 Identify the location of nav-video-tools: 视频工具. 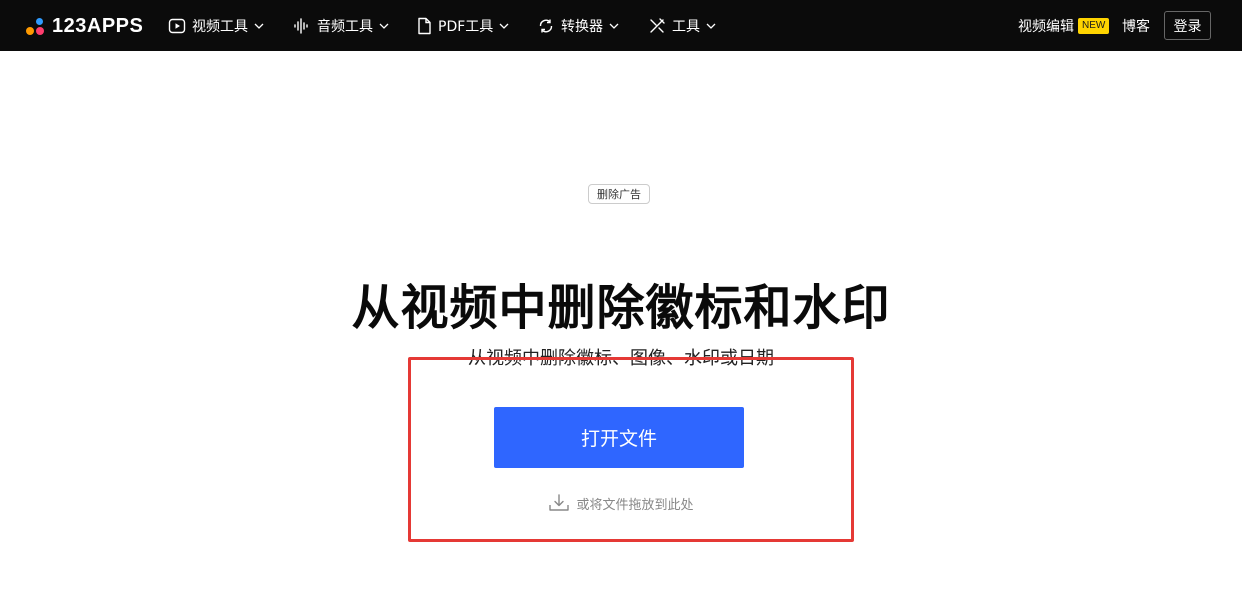
(216, 26).